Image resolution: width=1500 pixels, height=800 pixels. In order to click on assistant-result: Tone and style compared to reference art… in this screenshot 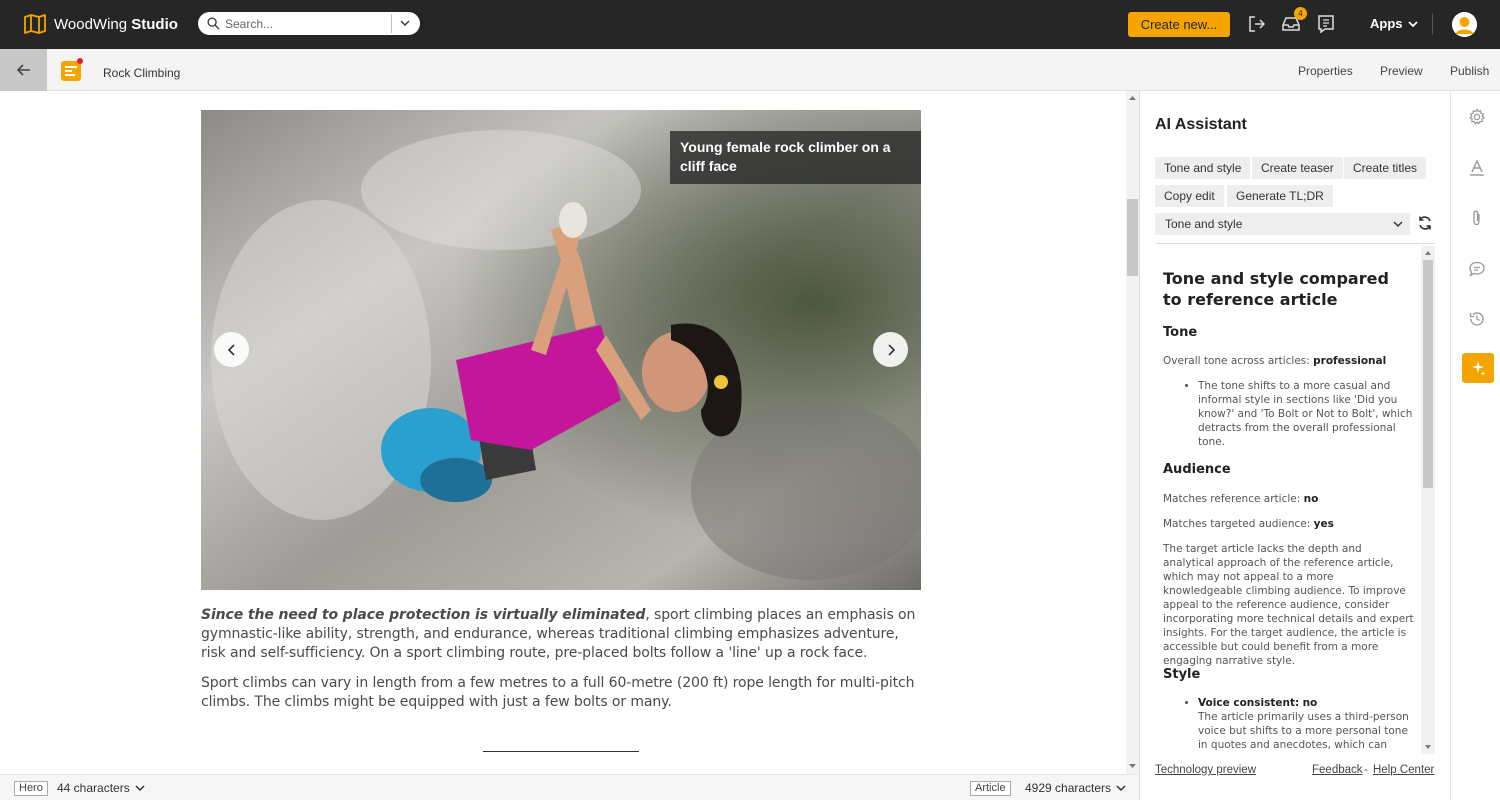, I will do `click(1288, 500)`.